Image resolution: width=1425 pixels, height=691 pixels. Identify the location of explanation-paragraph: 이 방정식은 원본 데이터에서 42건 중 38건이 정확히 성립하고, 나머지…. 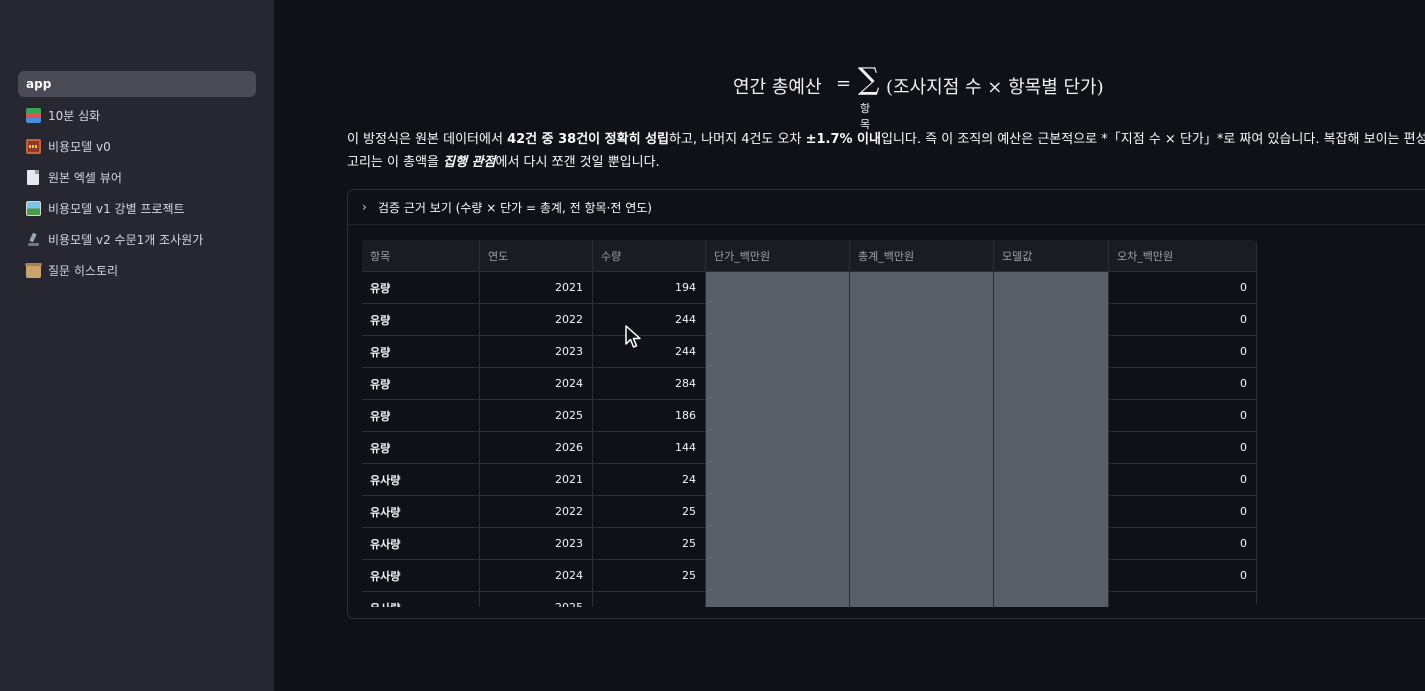
(886, 151).